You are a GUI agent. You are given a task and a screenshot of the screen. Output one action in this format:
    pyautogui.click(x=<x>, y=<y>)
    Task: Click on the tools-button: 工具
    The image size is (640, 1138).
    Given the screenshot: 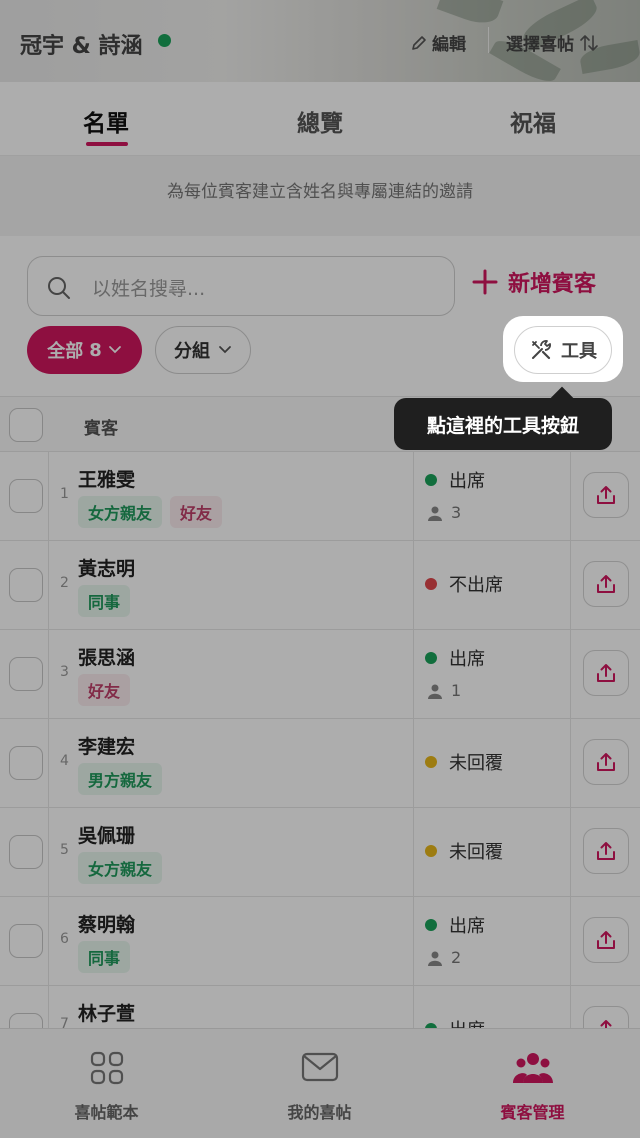 What is the action you would take?
    pyautogui.click(x=563, y=350)
    